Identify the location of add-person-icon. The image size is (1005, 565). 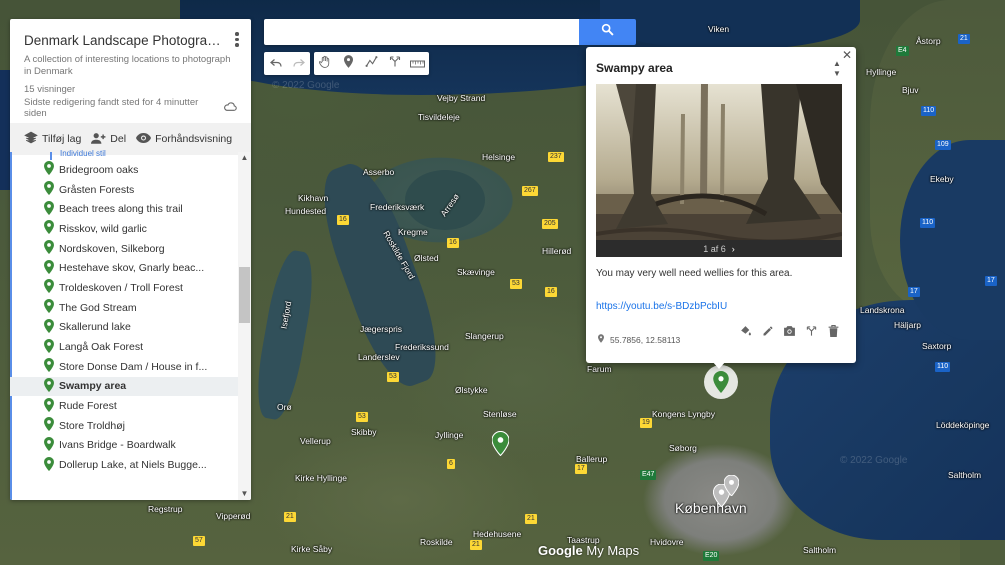
(98, 139).